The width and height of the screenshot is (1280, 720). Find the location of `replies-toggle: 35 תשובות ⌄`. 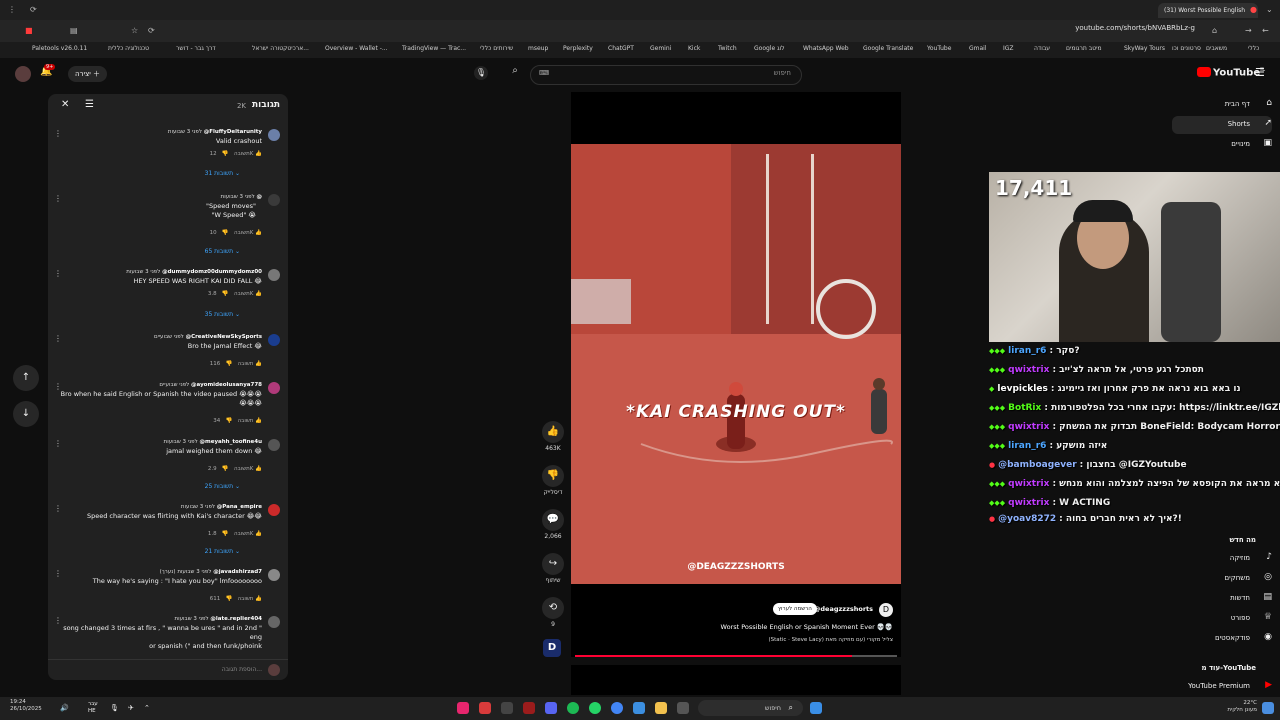

replies-toggle: 35 תשובות ⌄ is located at coordinates (222, 314).